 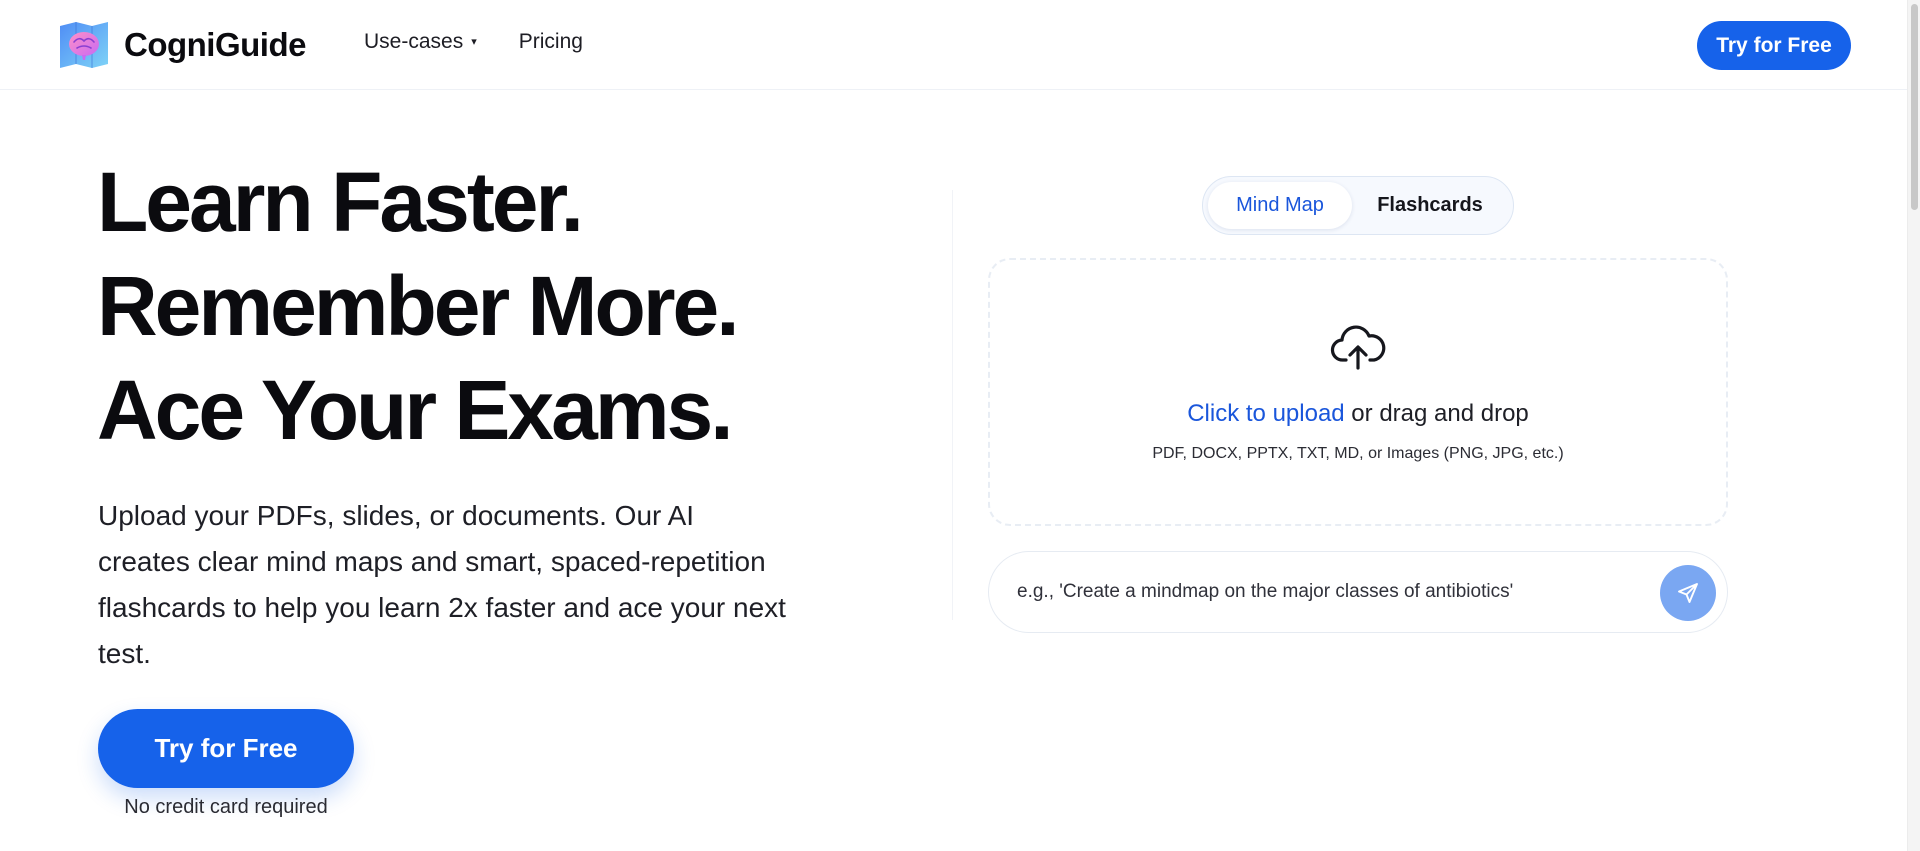 I want to click on caret-down-icon: ▾, so click(x=474, y=41).